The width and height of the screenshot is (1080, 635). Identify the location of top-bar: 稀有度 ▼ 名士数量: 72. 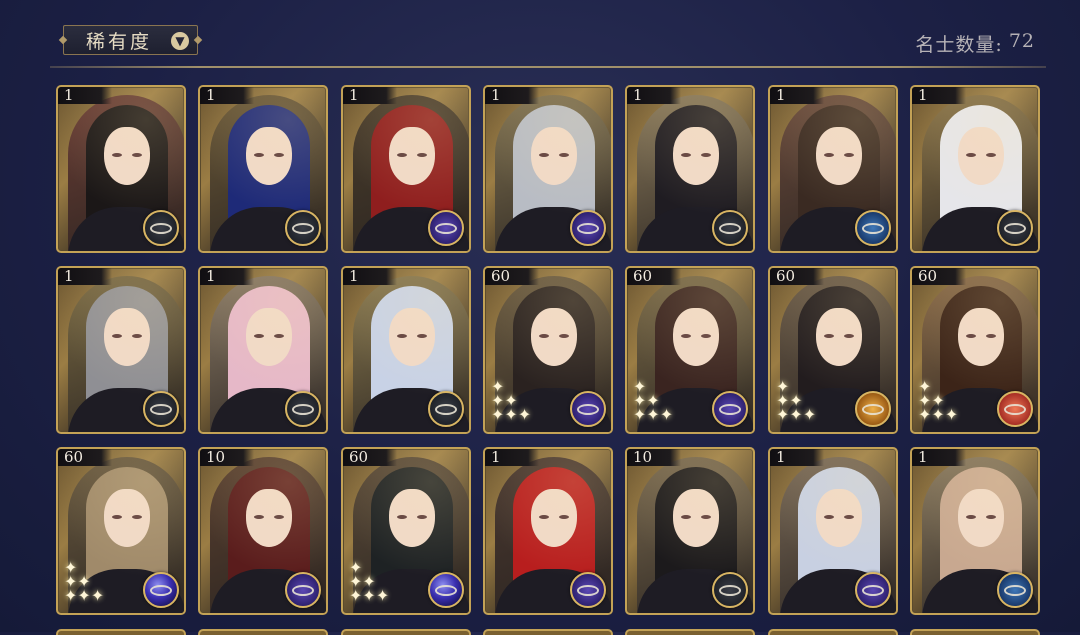
(540, 40).